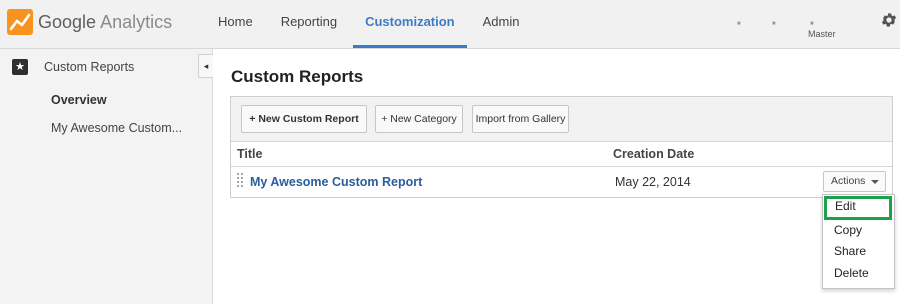 The height and width of the screenshot is (304, 900). Describe the element at coordinates (419, 119) in the screenshot. I see `new-category-button: + New Category` at that location.